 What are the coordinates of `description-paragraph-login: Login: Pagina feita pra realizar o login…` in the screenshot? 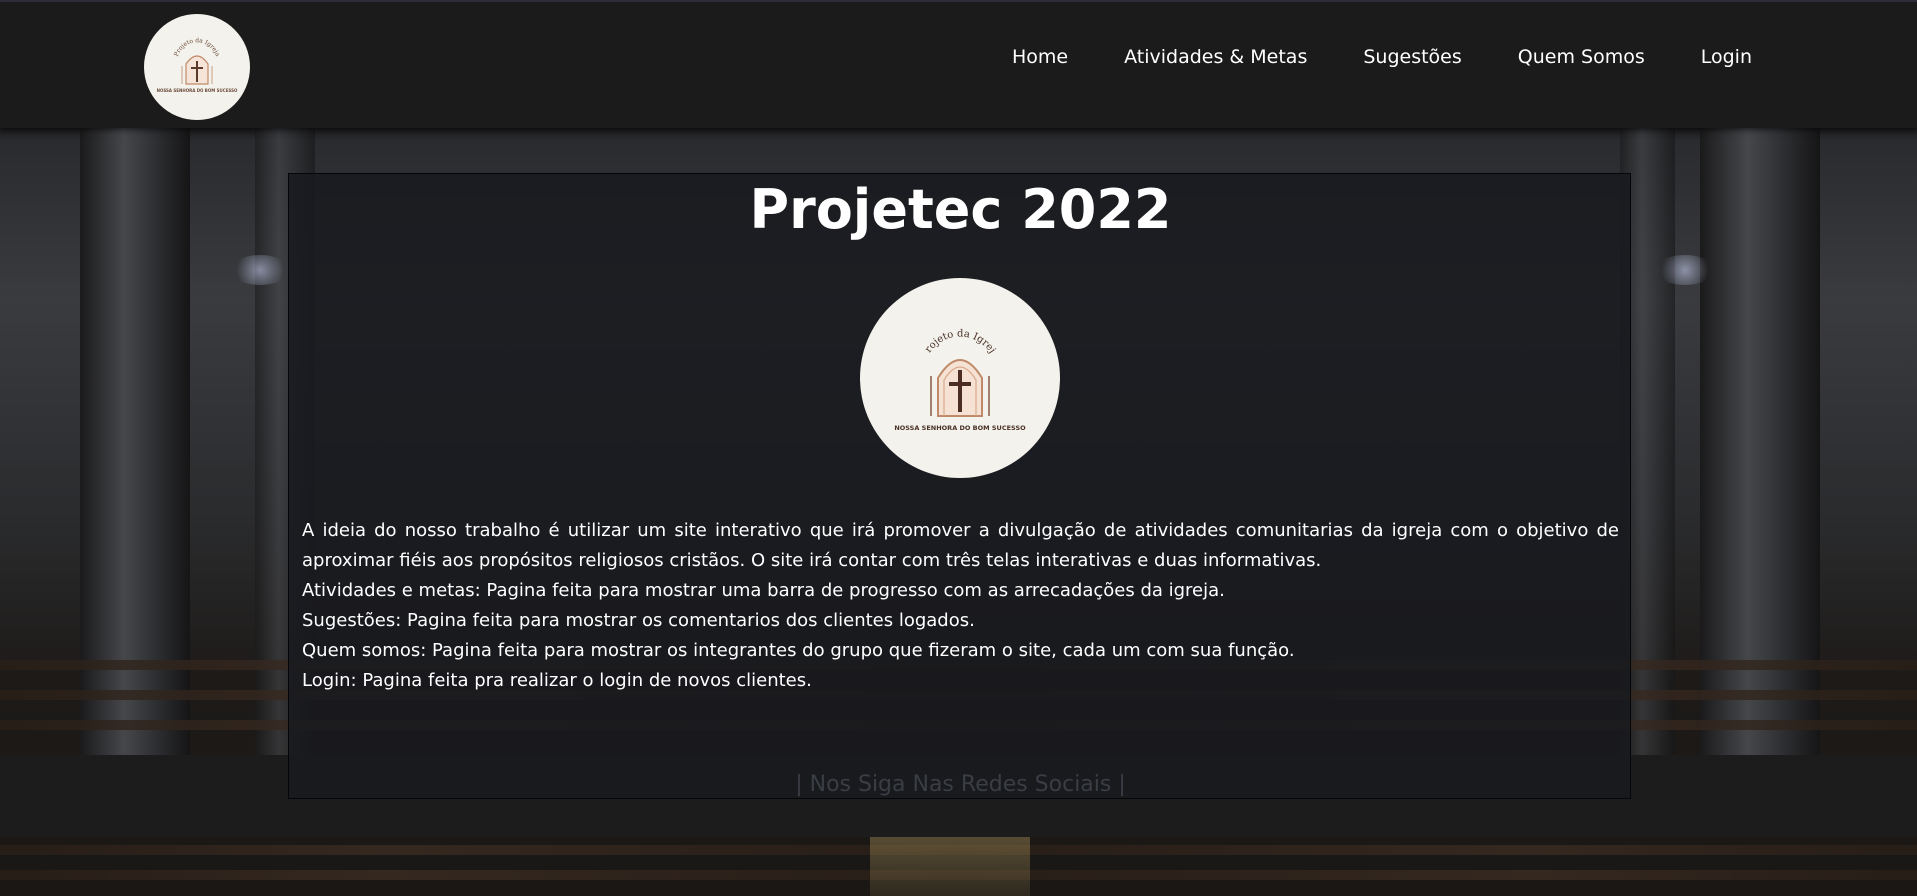 It's located at (557, 680).